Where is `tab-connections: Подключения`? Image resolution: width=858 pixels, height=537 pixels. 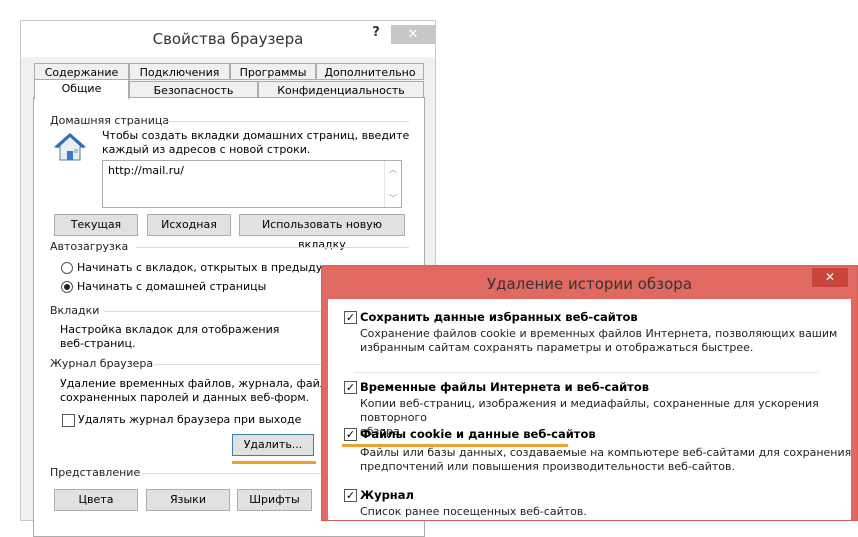 tab-connections: Подключения is located at coordinates (179, 71).